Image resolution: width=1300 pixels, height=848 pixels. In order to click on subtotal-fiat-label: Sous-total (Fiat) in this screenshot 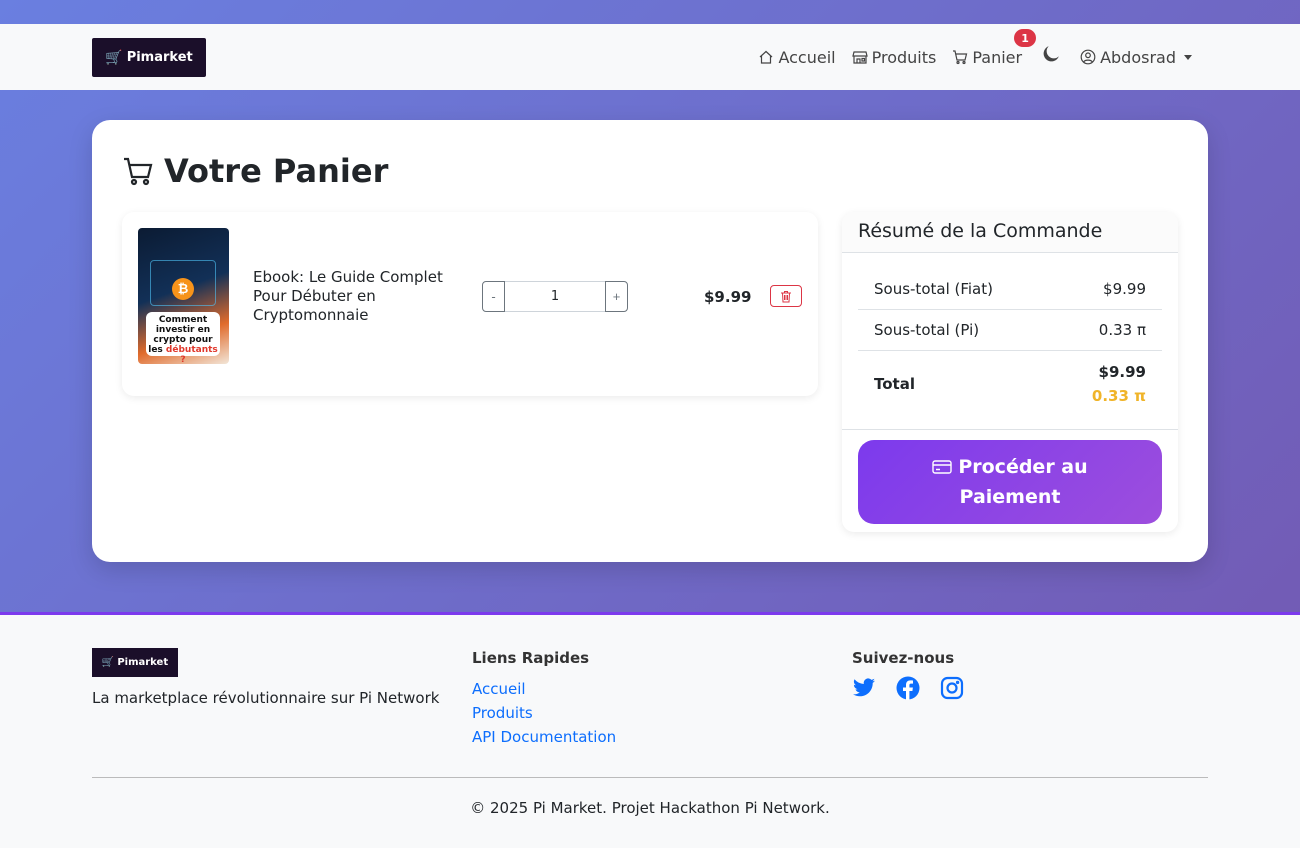, I will do `click(933, 289)`.